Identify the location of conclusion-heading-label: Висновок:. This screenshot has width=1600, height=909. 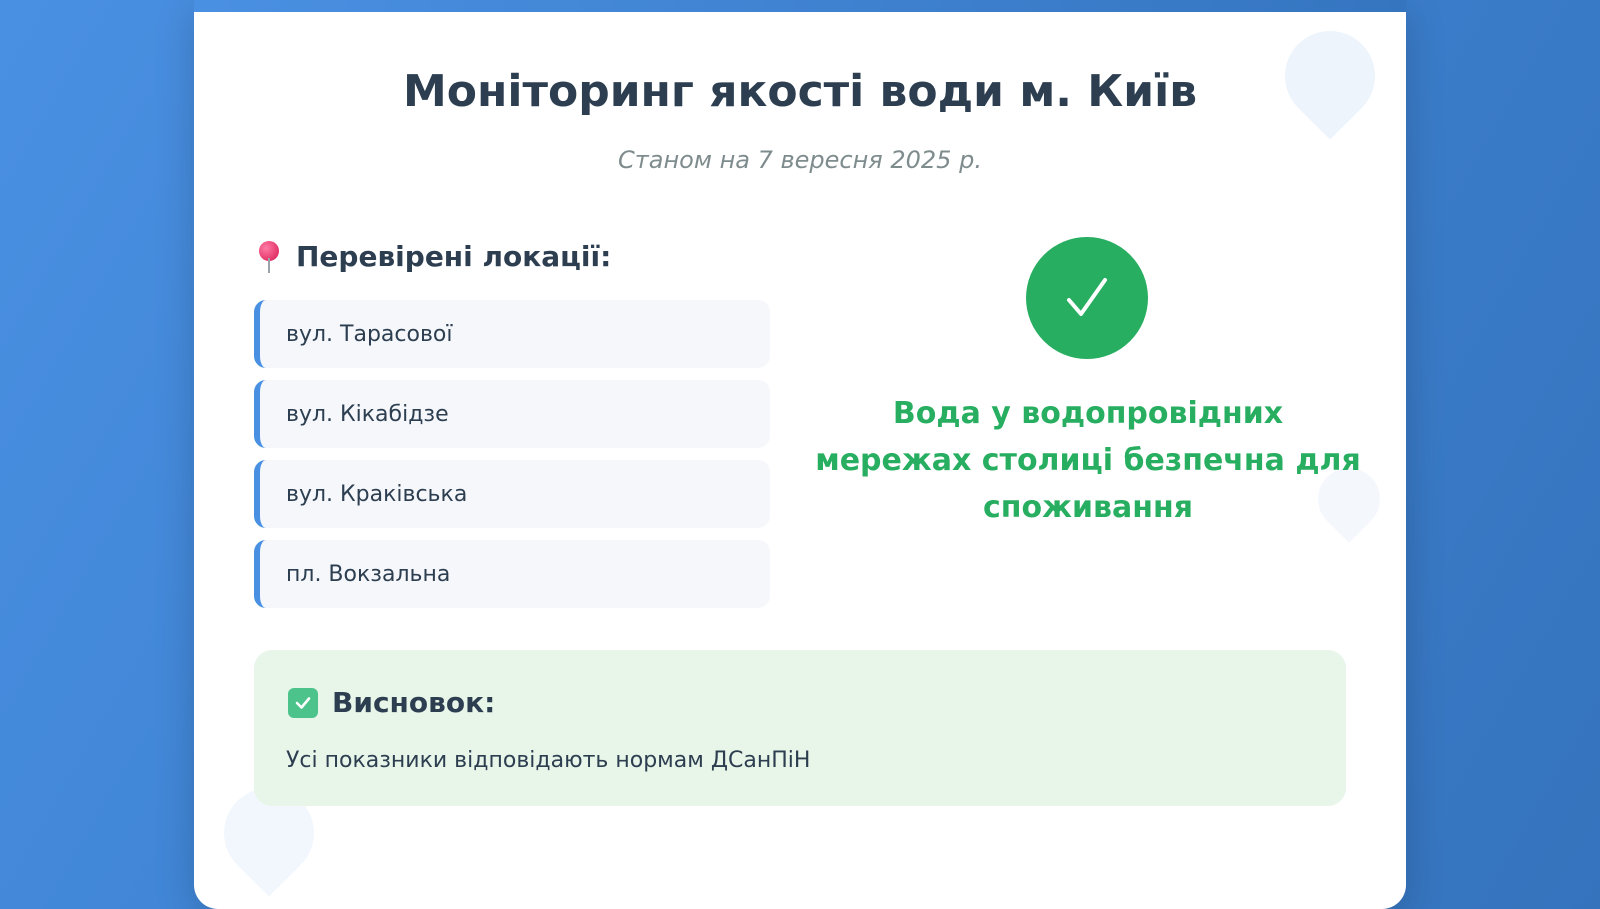
(414, 702).